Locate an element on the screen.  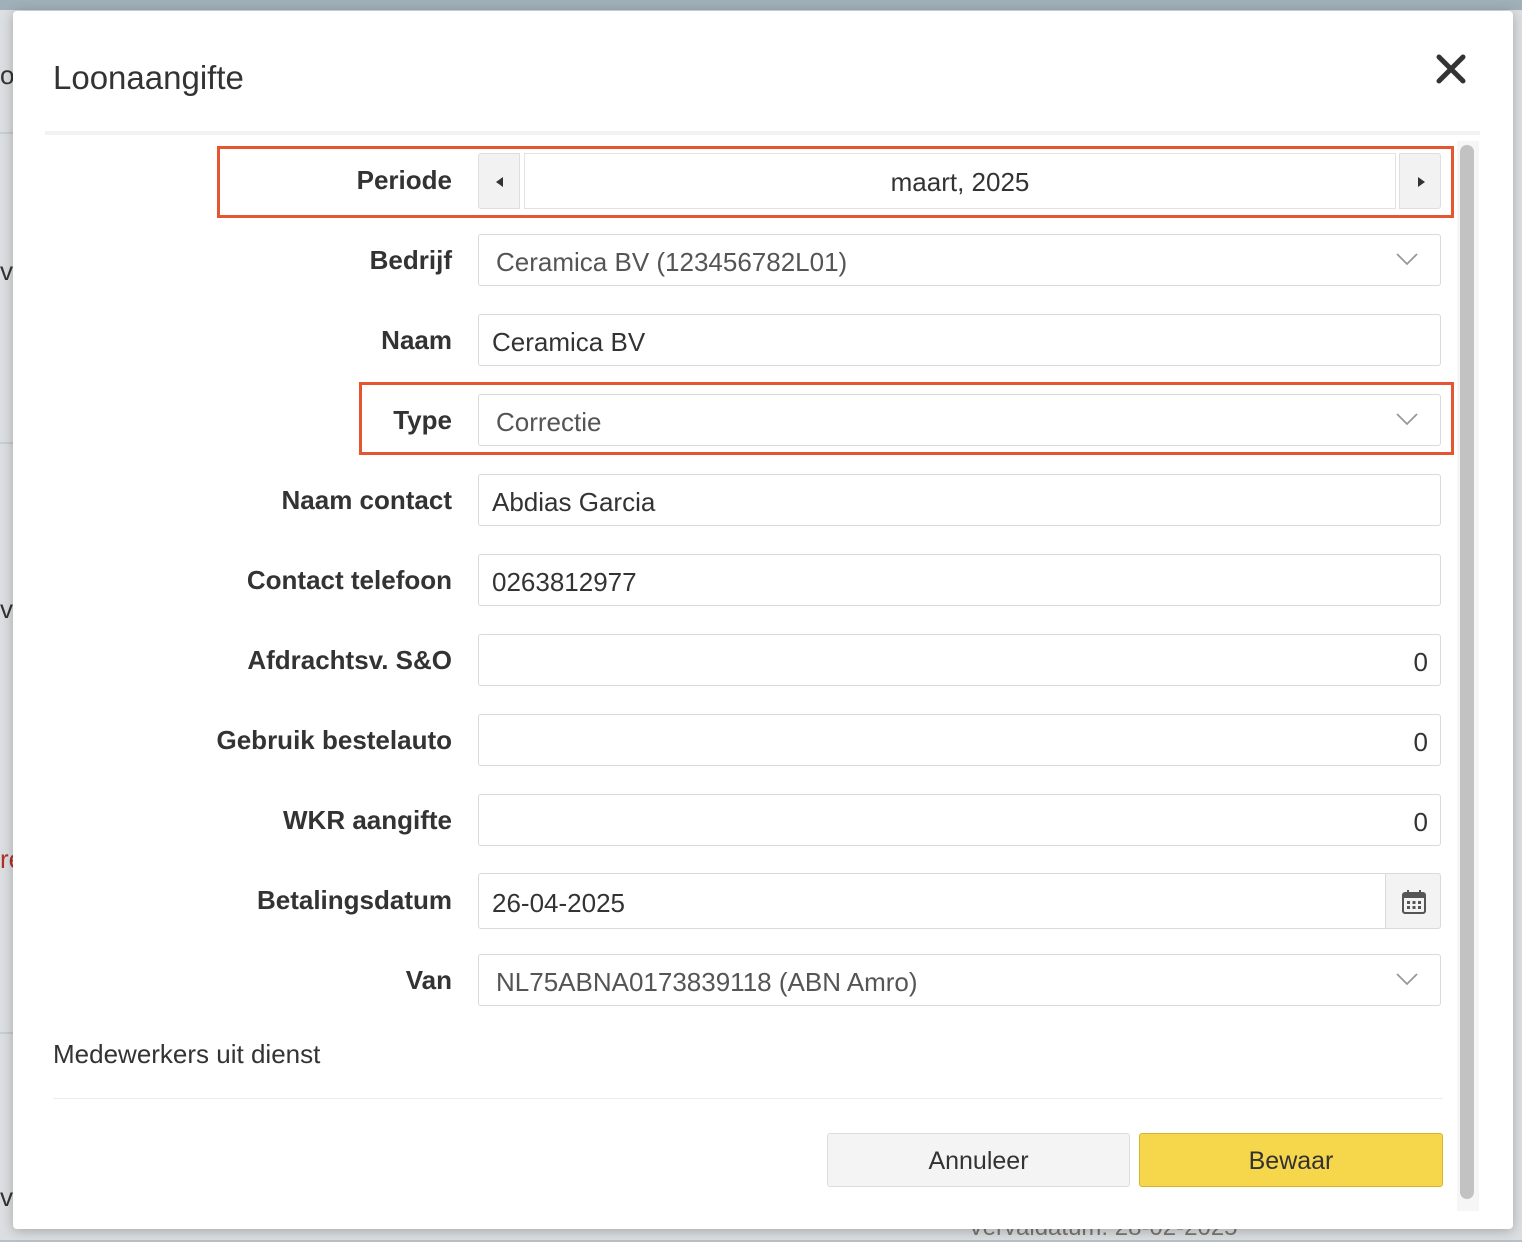
van-selected-value: NL75ABNA0173839118 (ABN Amro) is located at coordinates (707, 982).